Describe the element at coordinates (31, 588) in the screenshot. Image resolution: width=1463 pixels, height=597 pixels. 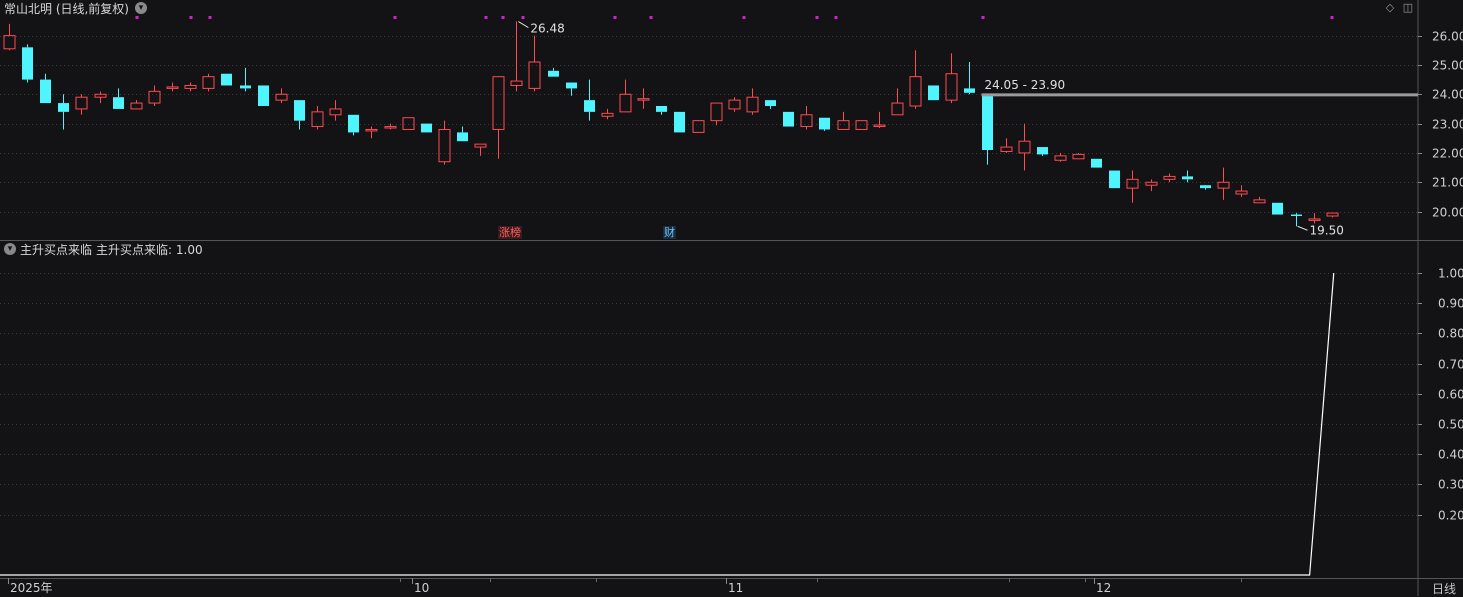
I see `time-tick-label: 2025年` at that location.